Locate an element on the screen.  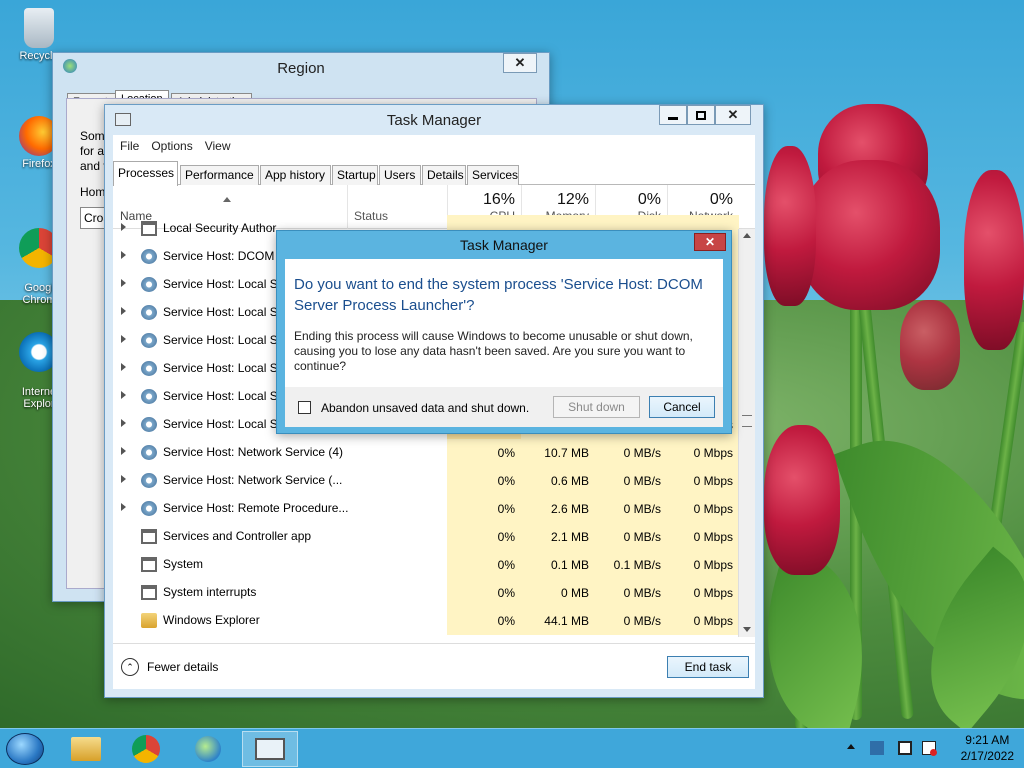
tab-performance: Performance is located at coordinates (219, 175).